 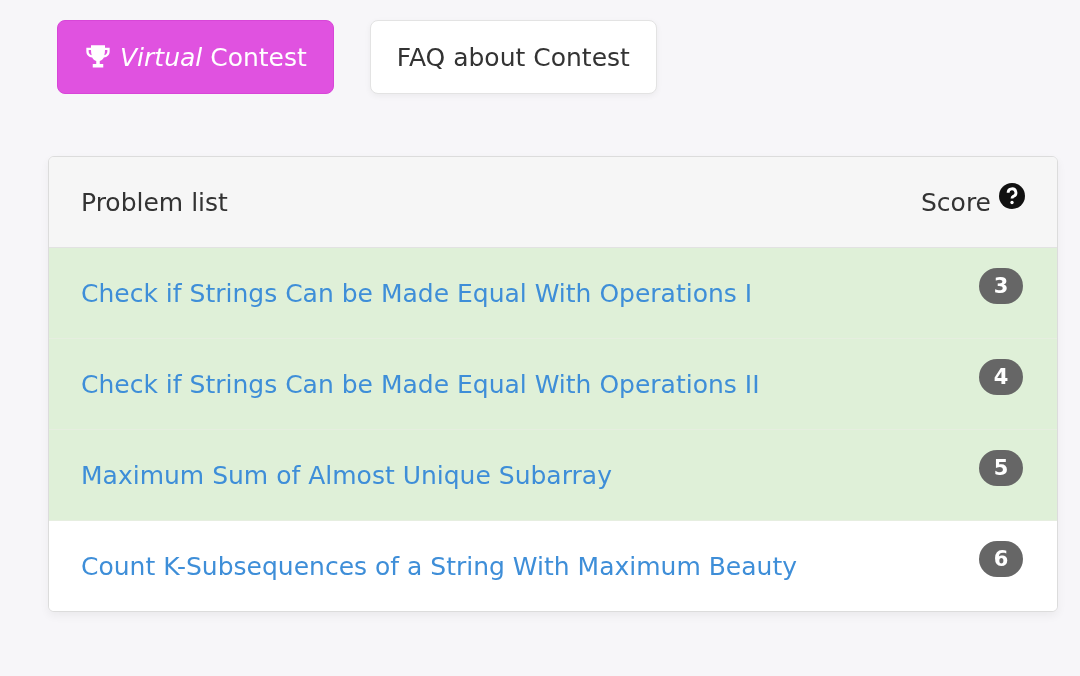 What do you see at coordinates (1001, 286) in the screenshot?
I see `score-badge: 3` at bounding box center [1001, 286].